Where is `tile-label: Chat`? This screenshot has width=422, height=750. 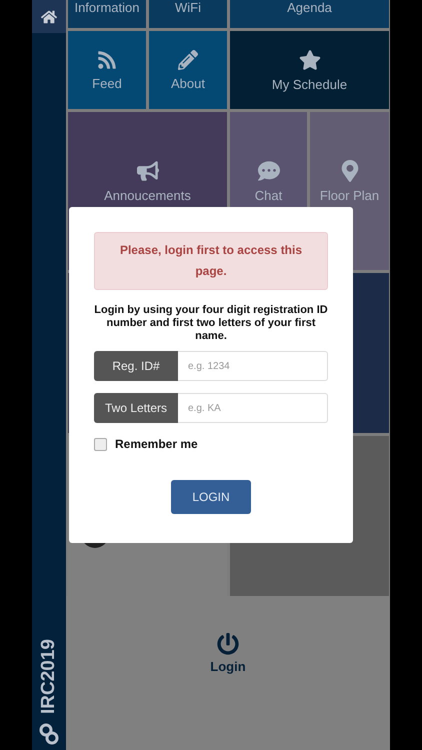 tile-label: Chat is located at coordinates (268, 195).